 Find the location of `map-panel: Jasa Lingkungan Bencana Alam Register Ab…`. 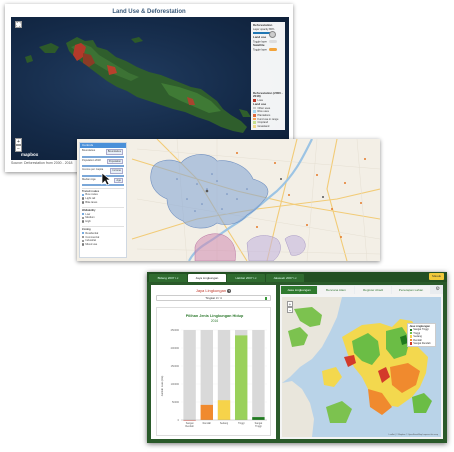

map-panel: Jasa Lingkungan Bencana Alam Register Ab… is located at coordinates (361, 362).